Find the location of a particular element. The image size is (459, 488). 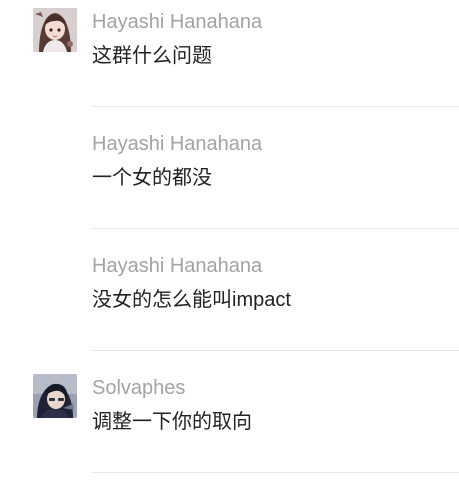

message-text: 这群什么问题 is located at coordinates (152, 56).